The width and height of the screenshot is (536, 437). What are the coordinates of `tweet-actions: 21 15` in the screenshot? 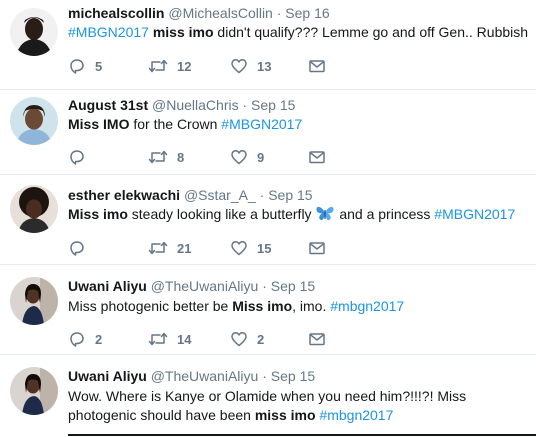 It's located at (218, 248).